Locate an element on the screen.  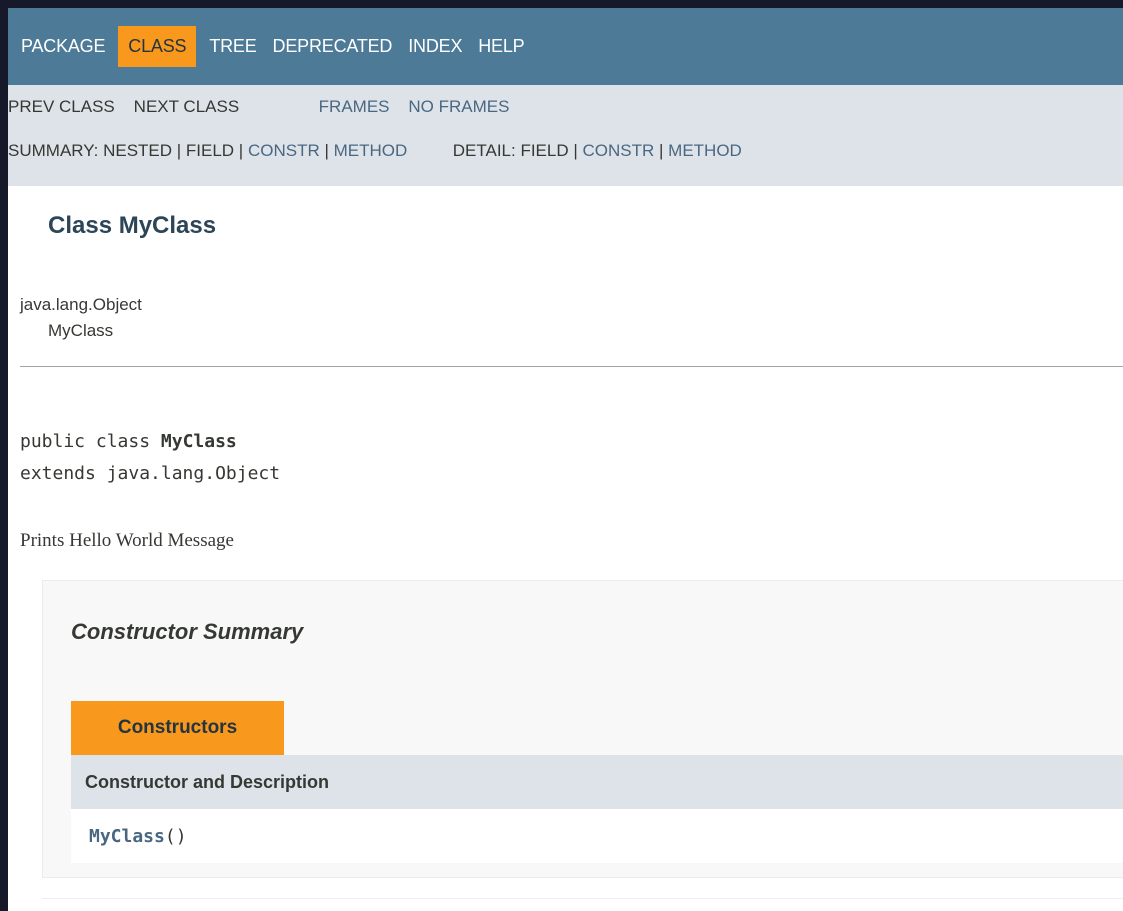
table-header: Constructor and Description is located at coordinates (597, 782).